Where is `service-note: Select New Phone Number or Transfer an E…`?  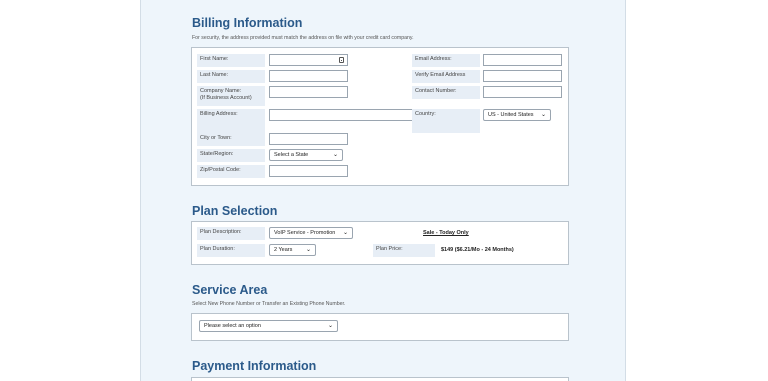
service-note: Select New Phone Number or Transfer an E… is located at coordinates (269, 304).